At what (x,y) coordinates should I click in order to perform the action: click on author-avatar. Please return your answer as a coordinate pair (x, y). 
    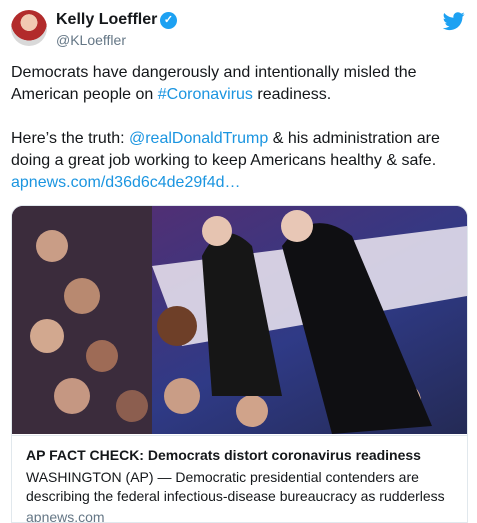
    Looking at the image, I should click on (29, 28).